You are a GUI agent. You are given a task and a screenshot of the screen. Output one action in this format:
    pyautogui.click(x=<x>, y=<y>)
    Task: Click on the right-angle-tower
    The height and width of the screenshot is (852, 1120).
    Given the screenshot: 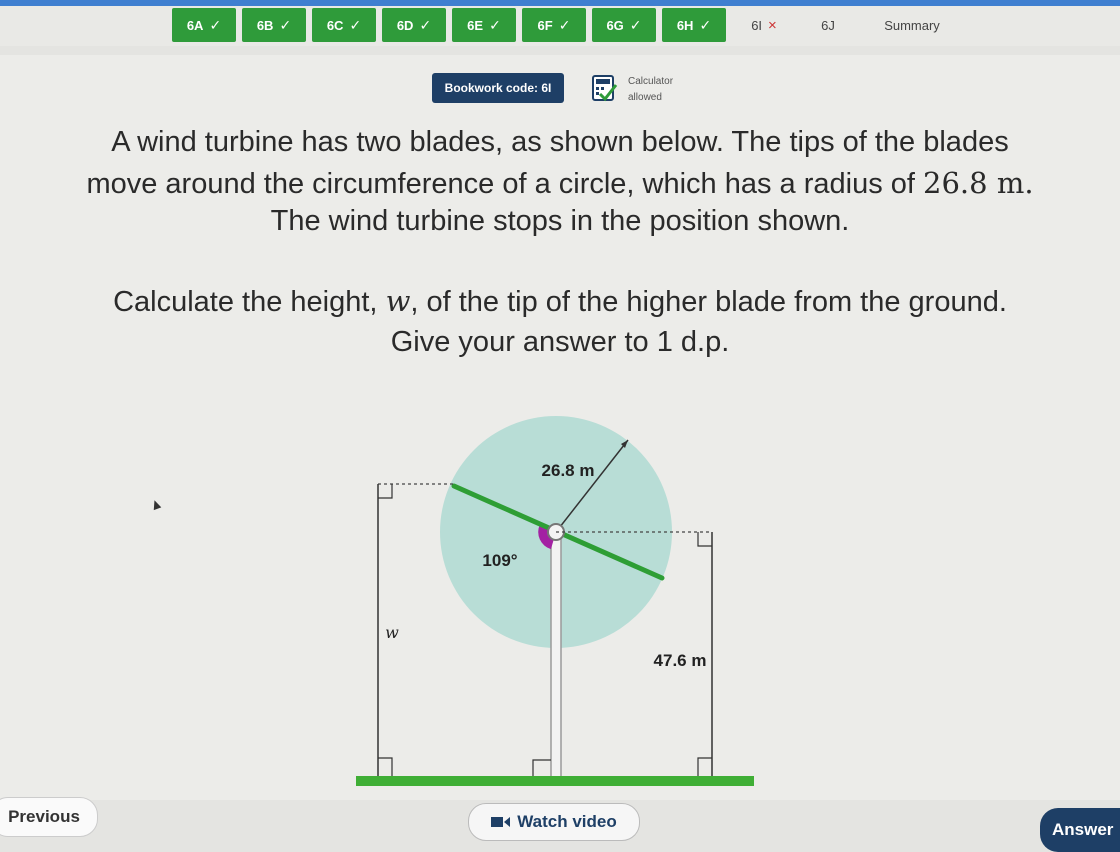 What is the action you would take?
    pyautogui.click(x=541, y=767)
    